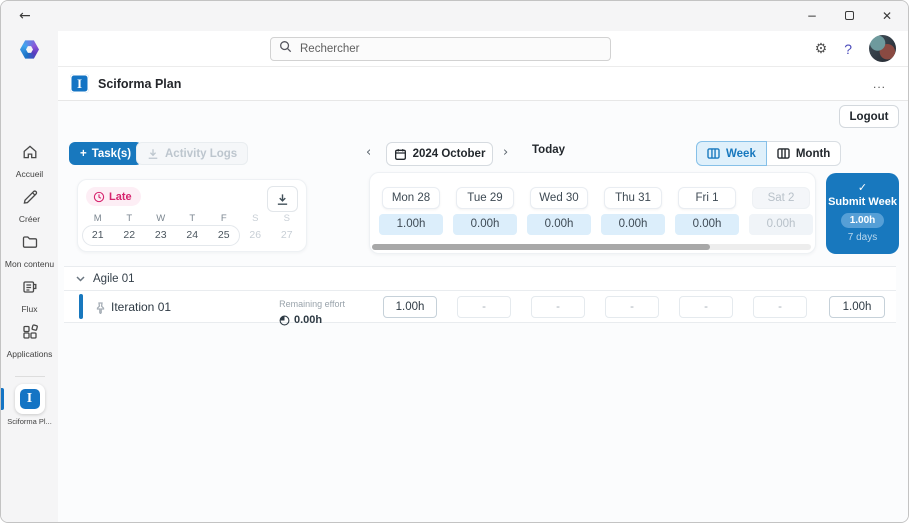 The height and width of the screenshot is (525, 911). What do you see at coordinates (484, 307) in the screenshot?
I see `hours-cell-tue: -` at bounding box center [484, 307].